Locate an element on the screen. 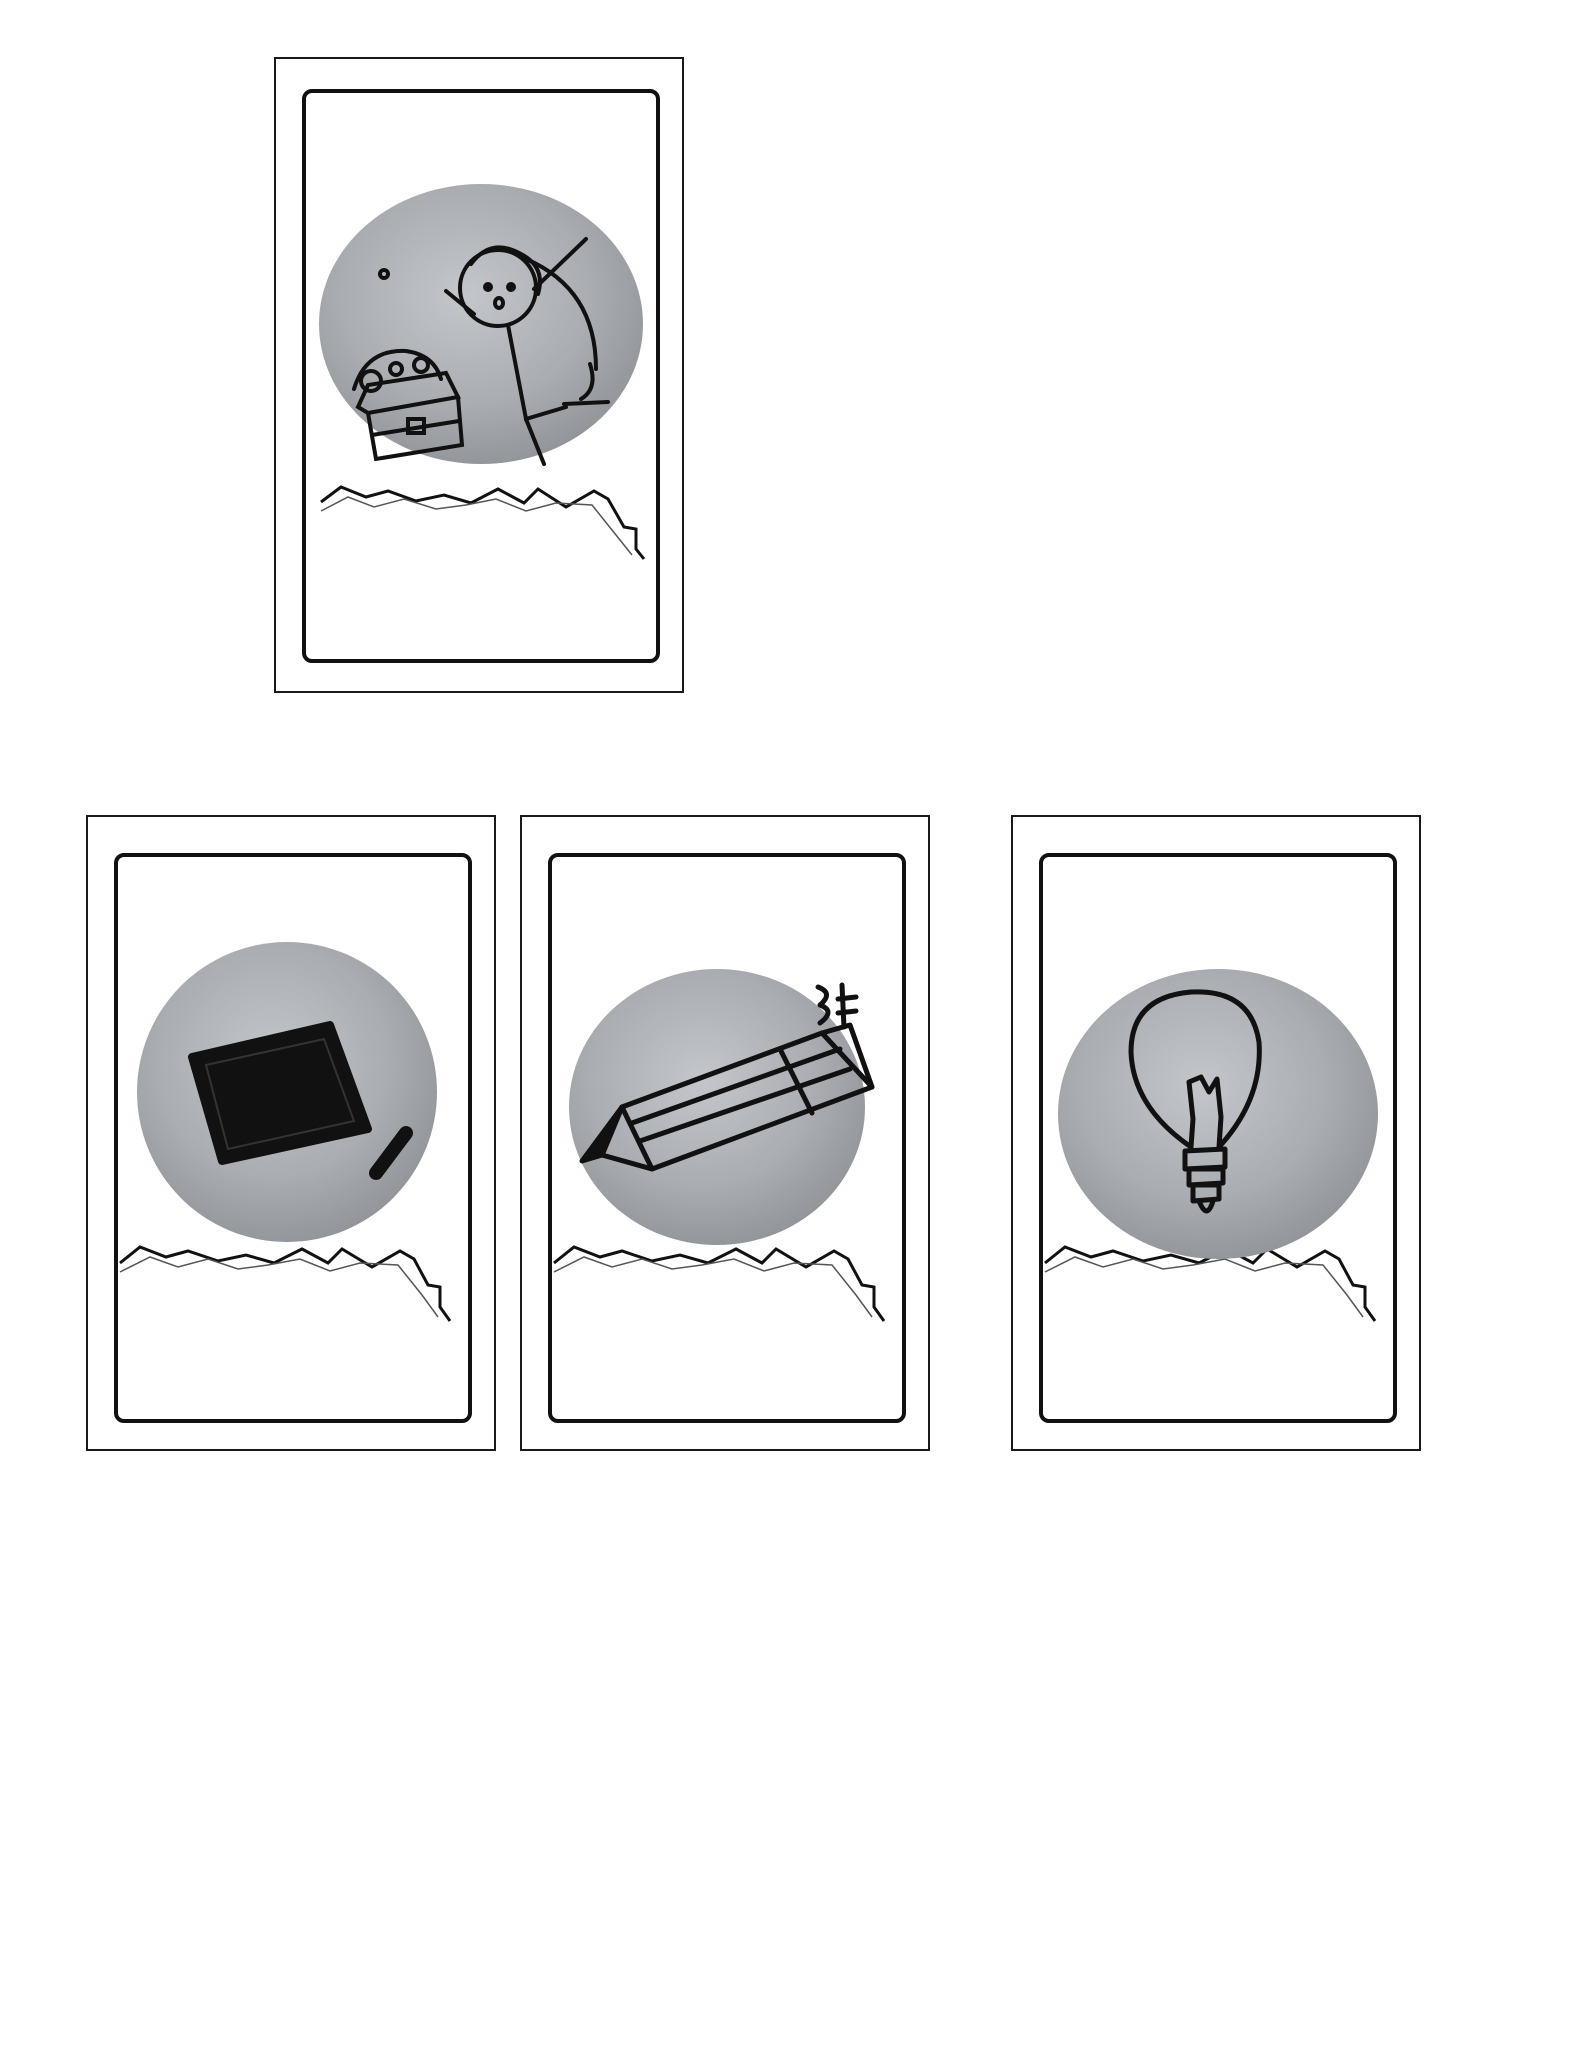 The width and height of the screenshot is (1582, 2048). card-stick-figure-treasure is located at coordinates (479, 375).